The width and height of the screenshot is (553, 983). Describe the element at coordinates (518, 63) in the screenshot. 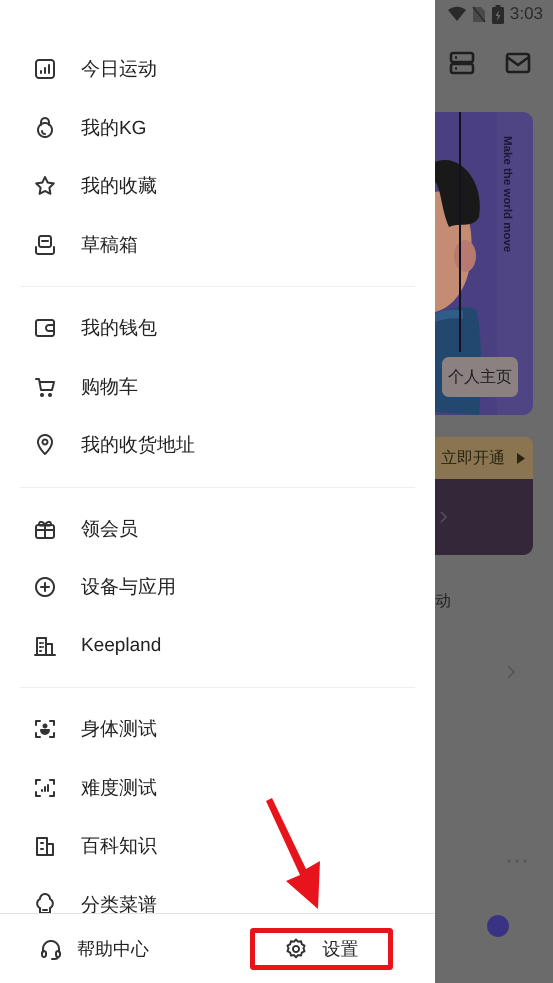

I see `mail-icon` at that location.